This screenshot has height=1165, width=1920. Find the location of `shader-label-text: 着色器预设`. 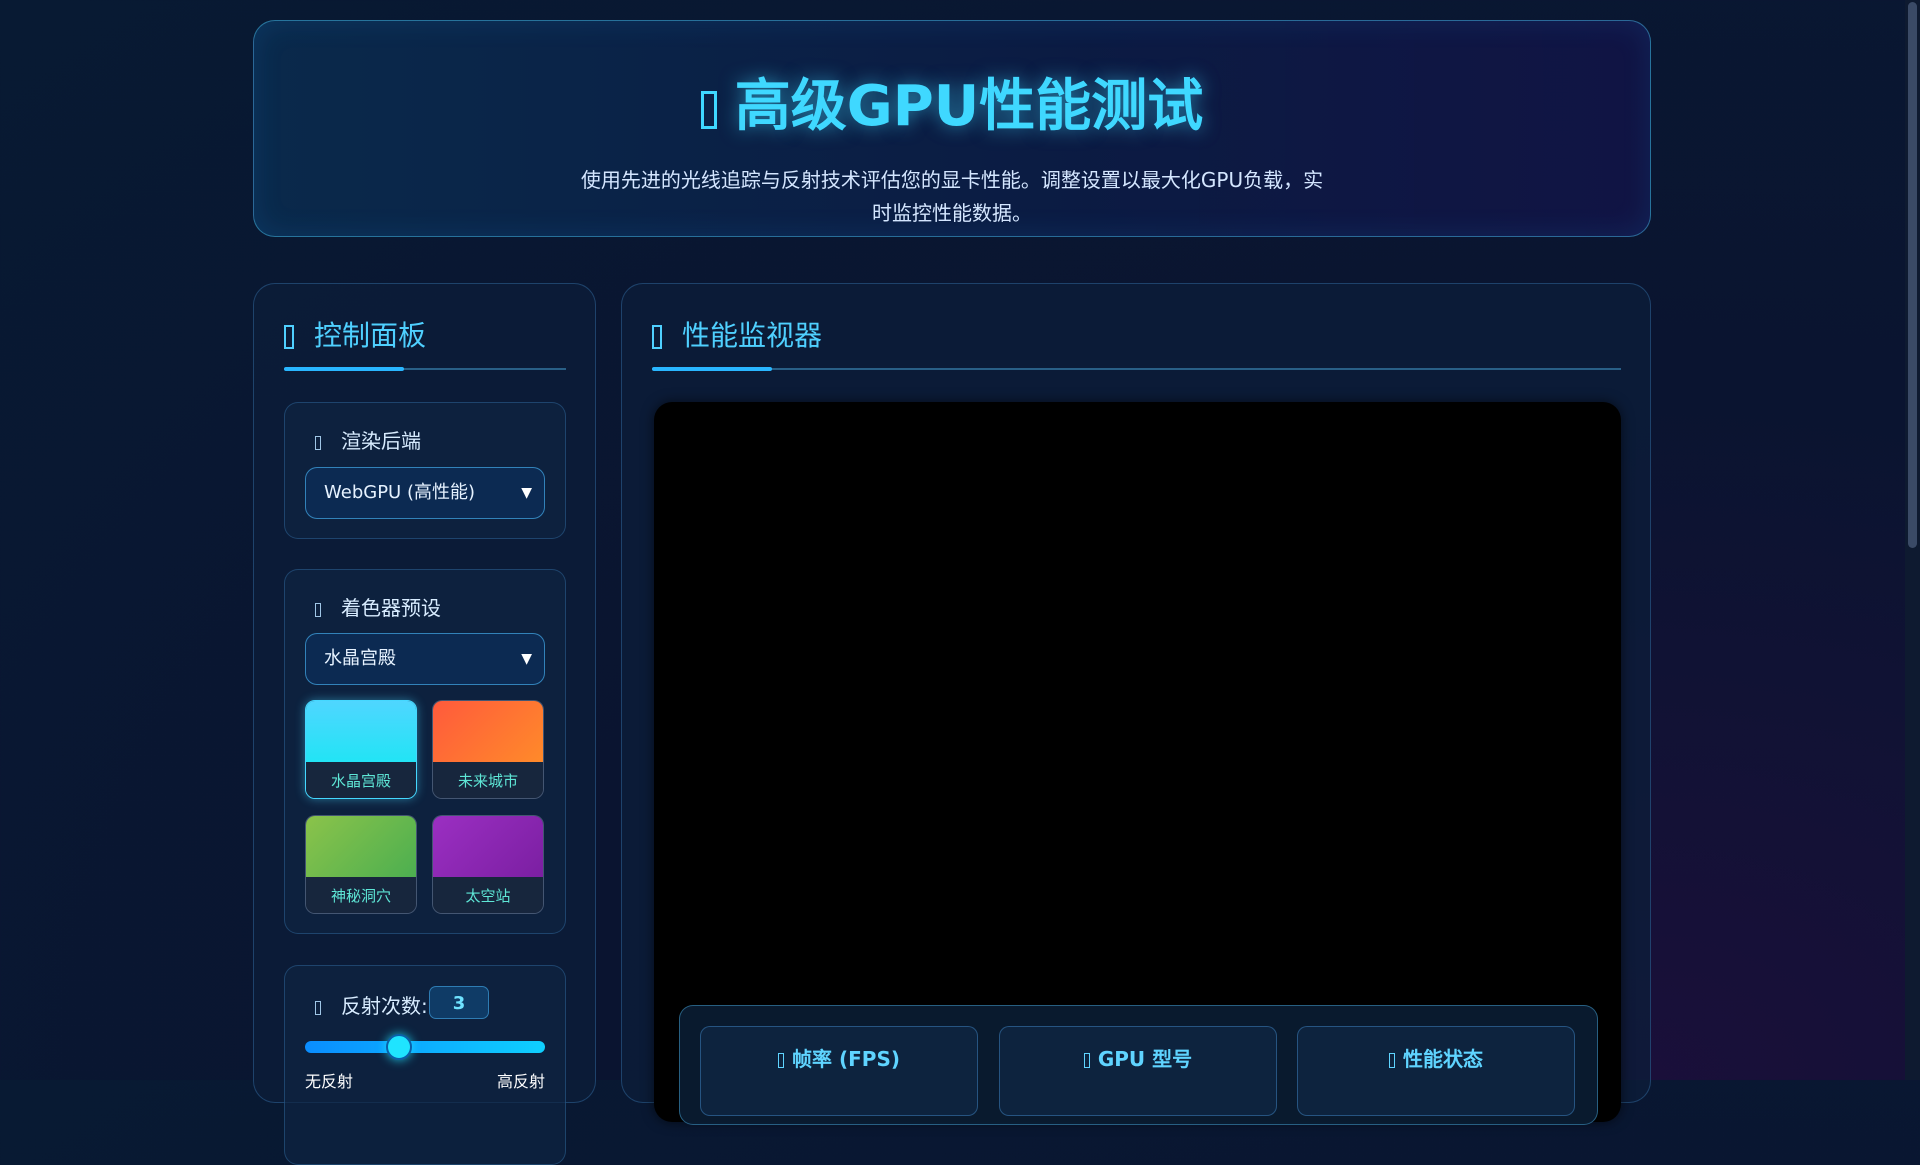

shader-label-text: 着色器预设 is located at coordinates (391, 608).